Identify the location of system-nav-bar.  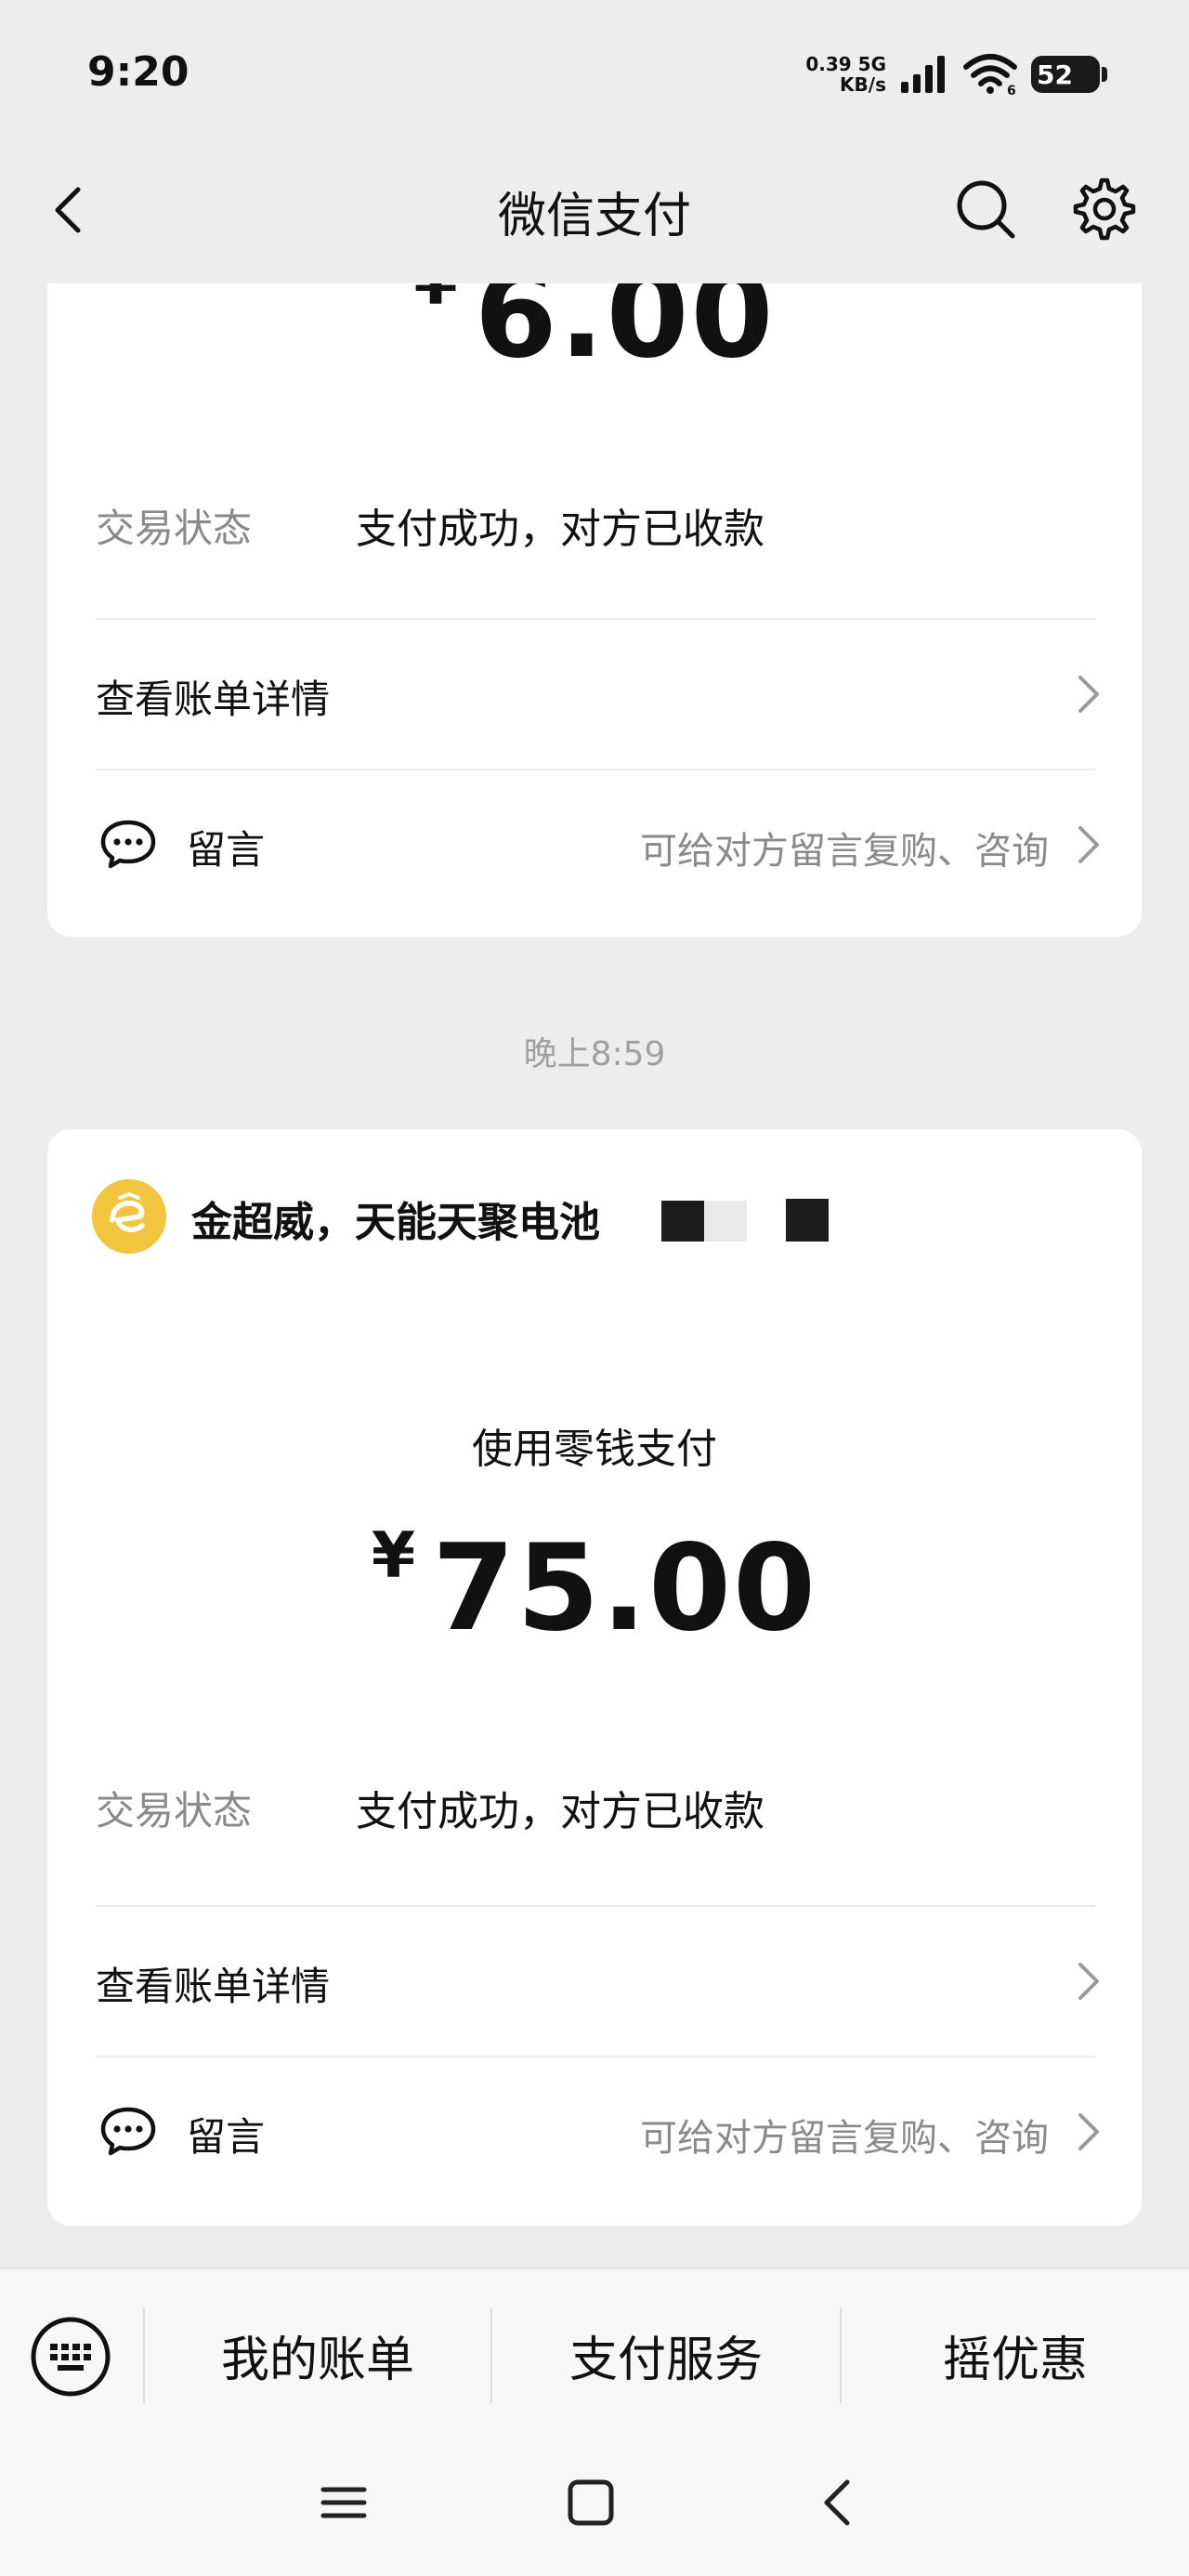
(594, 2503).